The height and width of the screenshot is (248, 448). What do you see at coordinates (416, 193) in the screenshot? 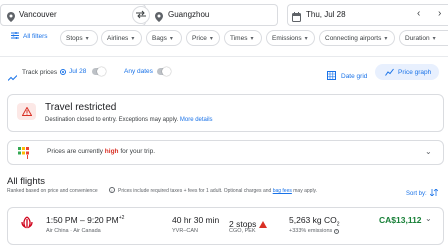
I see `sort-by-label: Sort by:` at bounding box center [416, 193].